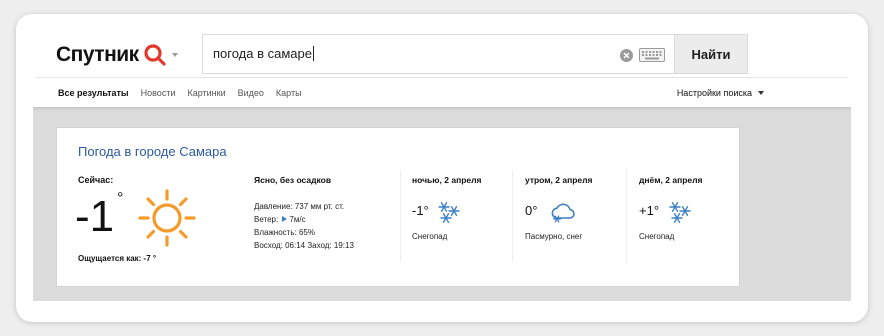 This screenshot has width=884, height=336. What do you see at coordinates (649, 210) in the screenshot?
I see `forecast-temperature: +1°` at bounding box center [649, 210].